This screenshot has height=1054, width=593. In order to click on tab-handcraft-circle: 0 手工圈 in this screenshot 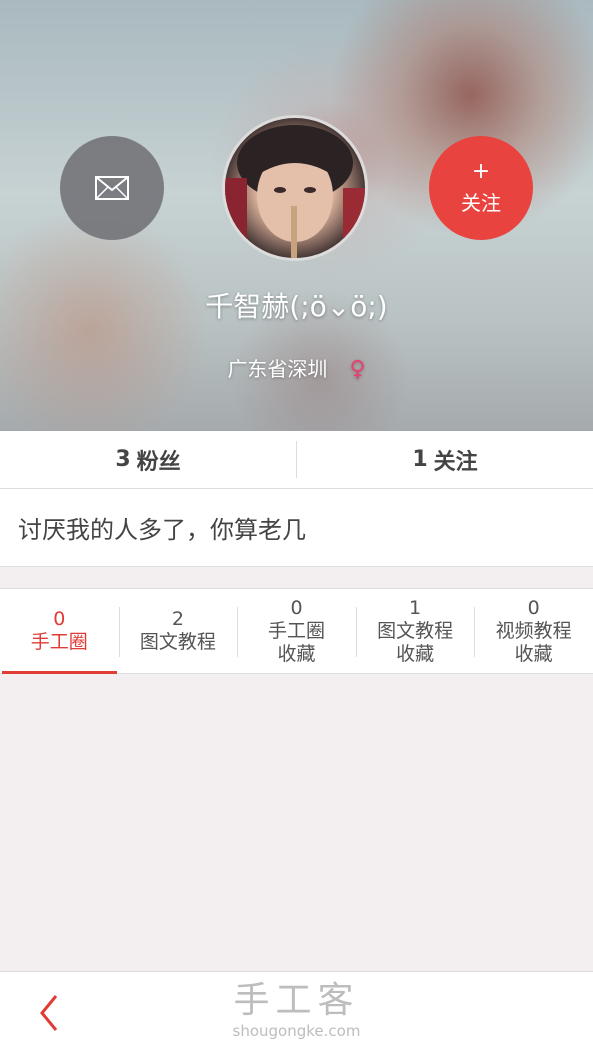, I will do `click(59, 631)`.